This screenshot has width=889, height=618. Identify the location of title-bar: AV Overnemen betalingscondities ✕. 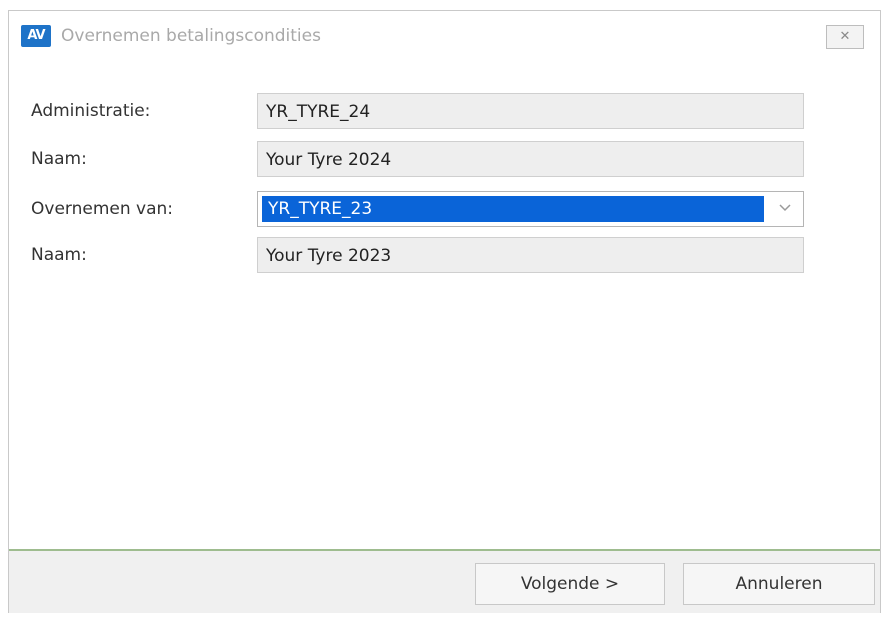
(444, 37).